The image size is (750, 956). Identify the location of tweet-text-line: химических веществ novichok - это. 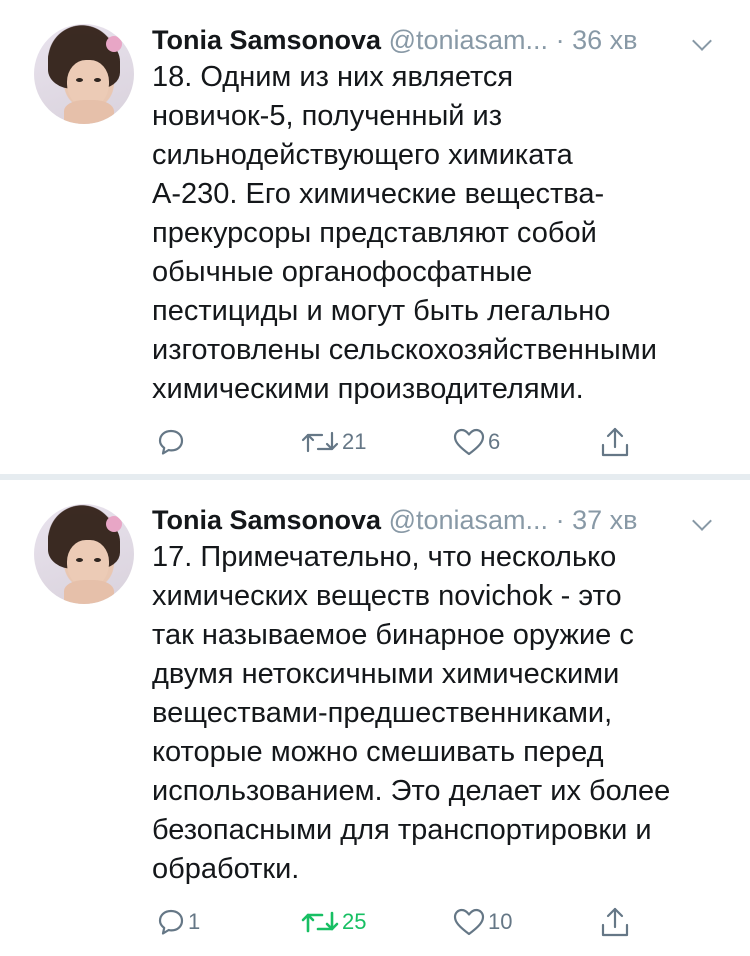
(387, 596).